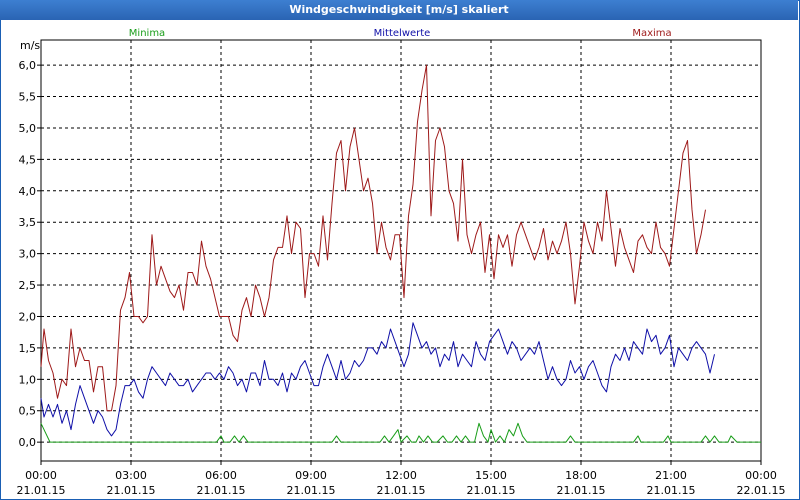  Describe the element at coordinates (221, 475) in the screenshot. I see `x-tick-label-time: 06:00` at that location.